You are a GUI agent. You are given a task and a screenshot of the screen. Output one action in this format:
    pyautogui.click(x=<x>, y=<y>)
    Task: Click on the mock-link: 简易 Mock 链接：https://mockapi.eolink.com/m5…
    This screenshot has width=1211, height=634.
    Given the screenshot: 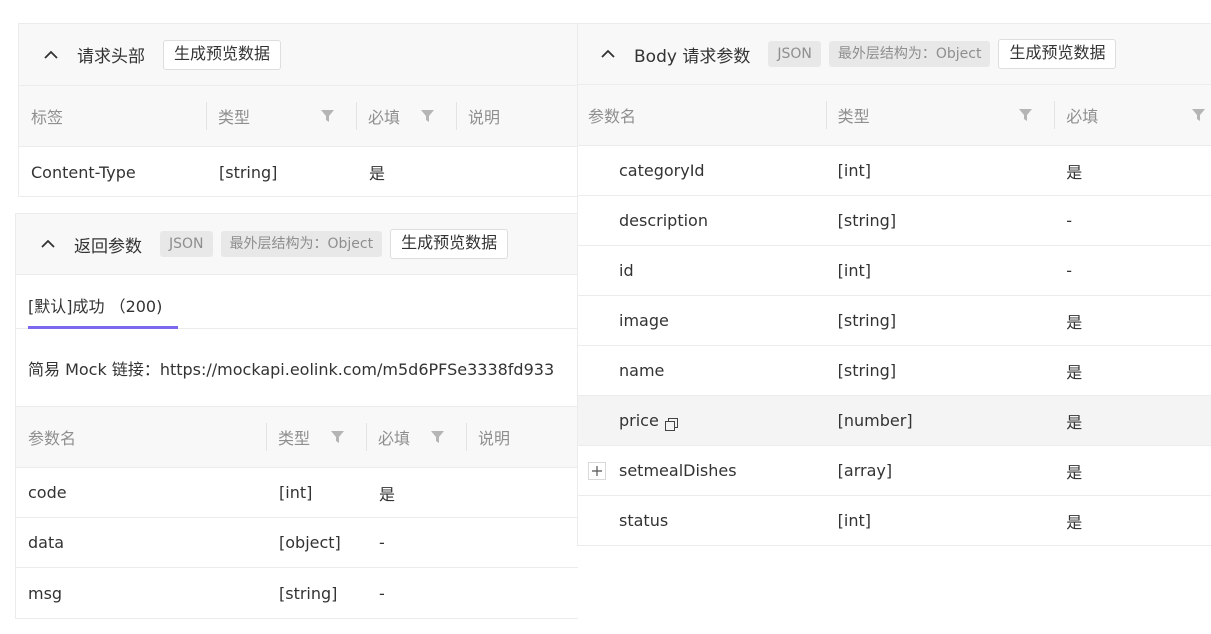 What is the action you would take?
    pyautogui.click(x=297, y=368)
    